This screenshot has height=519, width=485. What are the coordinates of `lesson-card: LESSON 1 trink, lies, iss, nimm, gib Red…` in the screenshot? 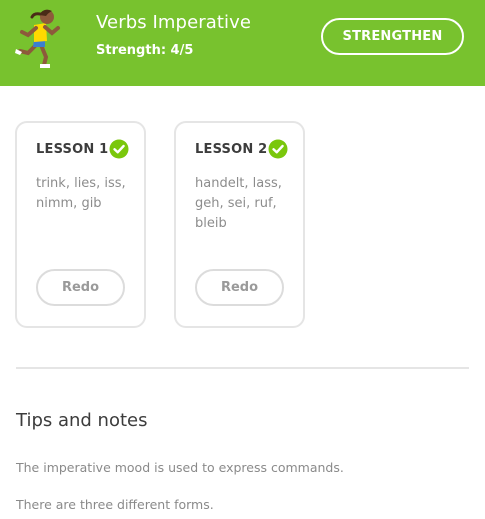 It's located at (80, 224).